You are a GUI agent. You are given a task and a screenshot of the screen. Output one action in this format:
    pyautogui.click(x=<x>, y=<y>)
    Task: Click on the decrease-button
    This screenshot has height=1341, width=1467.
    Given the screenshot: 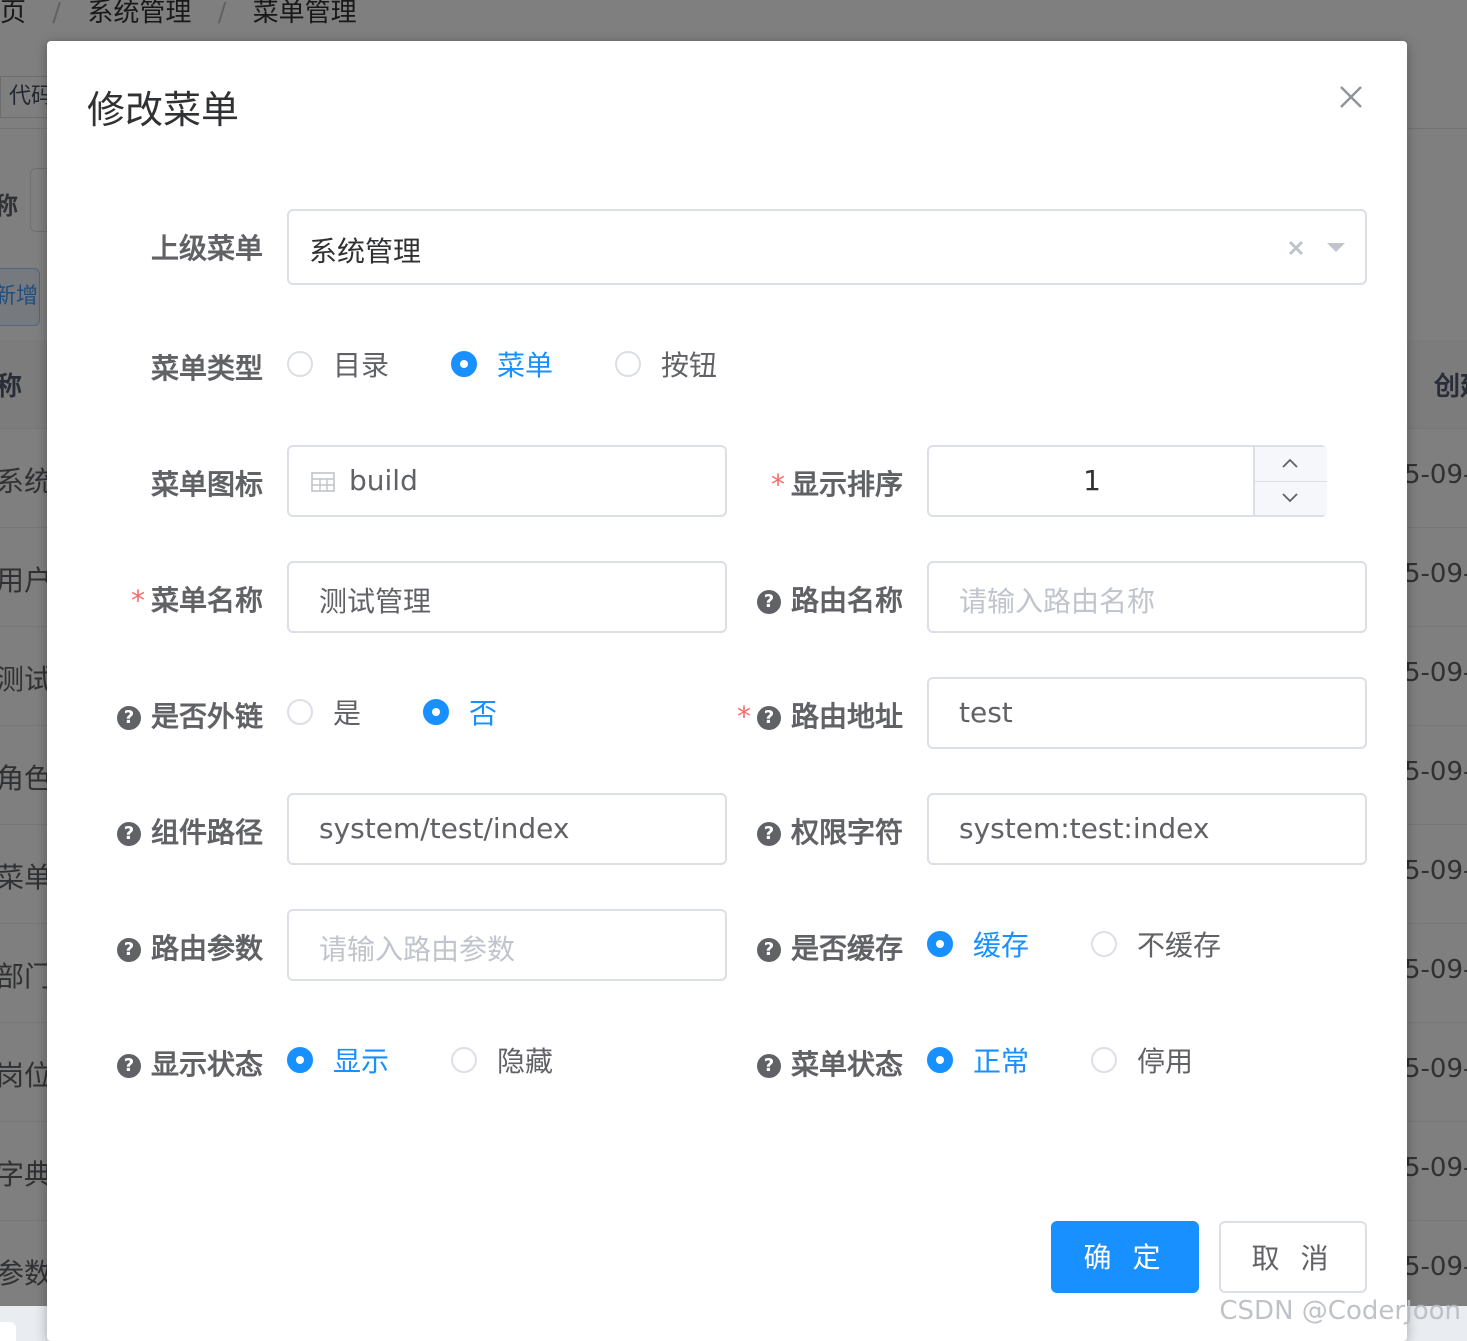 What is the action you would take?
    pyautogui.click(x=1290, y=498)
    